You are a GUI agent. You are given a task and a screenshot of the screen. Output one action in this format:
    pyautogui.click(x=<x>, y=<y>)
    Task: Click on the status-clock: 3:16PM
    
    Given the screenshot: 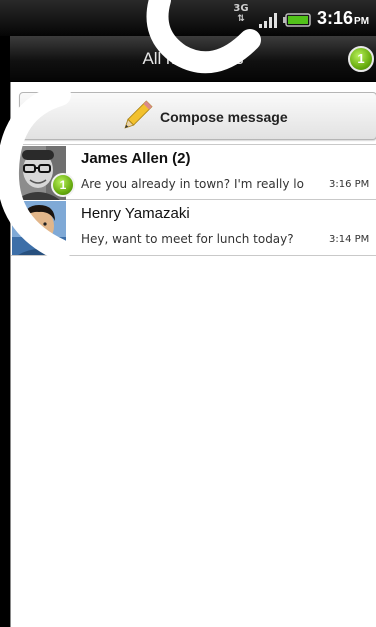 What is the action you would take?
    pyautogui.click(x=343, y=18)
    